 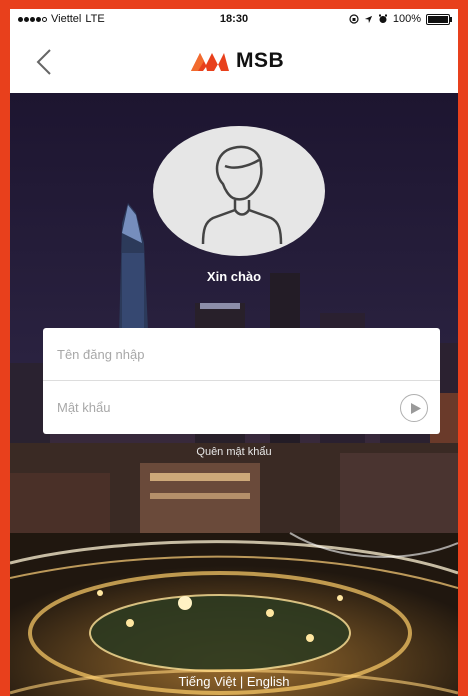 What do you see at coordinates (207, 681) in the screenshot?
I see `language-vietnamese: Tiếng Việt` at bounding box center [207, 681].